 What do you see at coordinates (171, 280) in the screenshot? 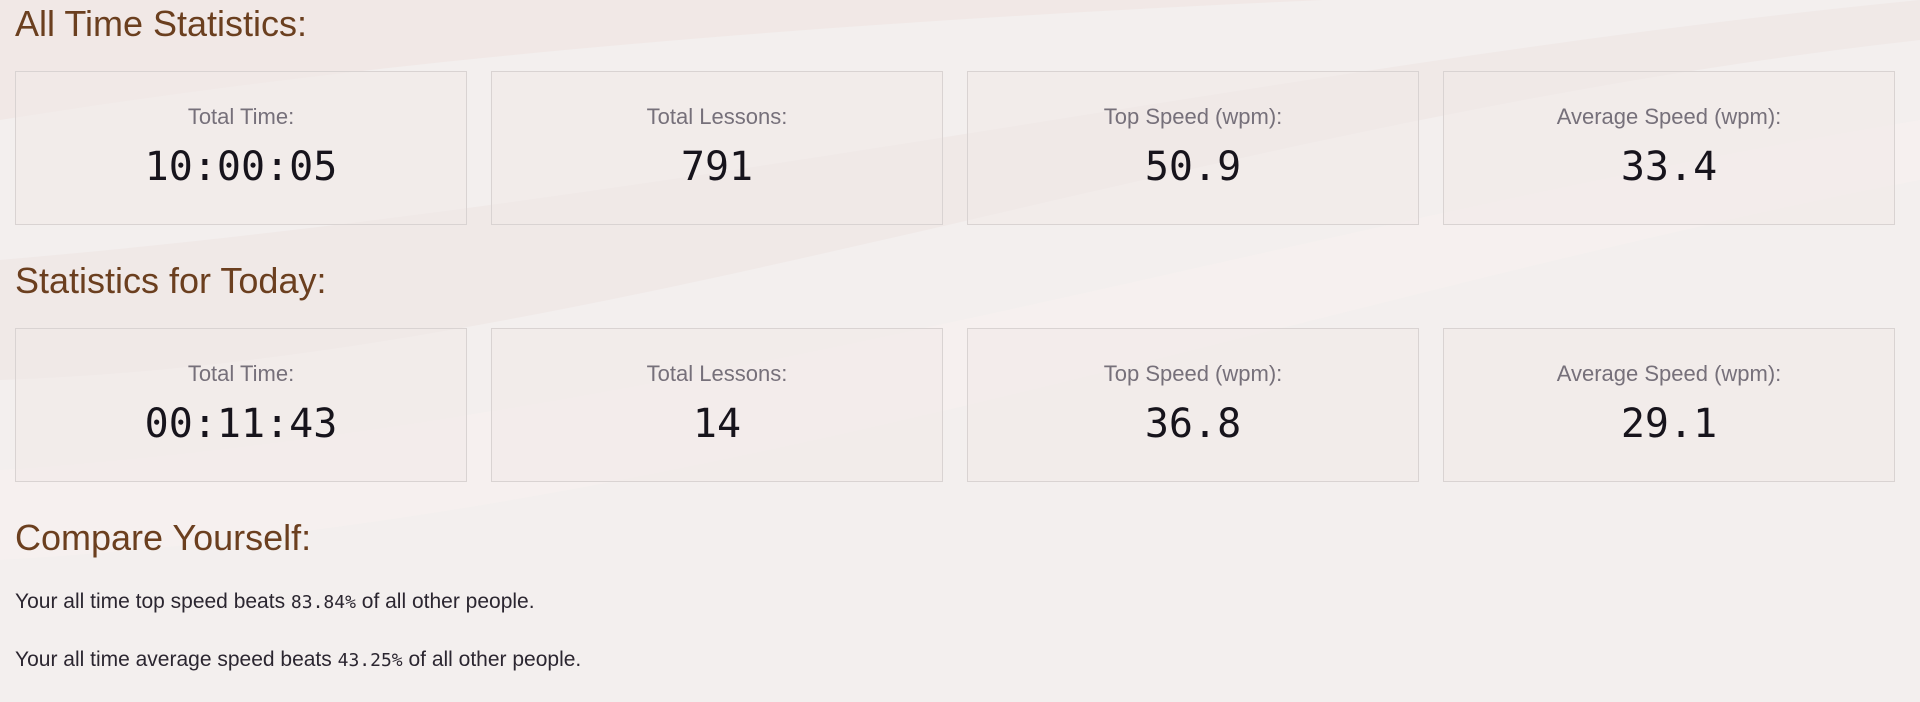
I see `today-statistics-heading: Statistics for Today:` at bounding box center [171, 280].